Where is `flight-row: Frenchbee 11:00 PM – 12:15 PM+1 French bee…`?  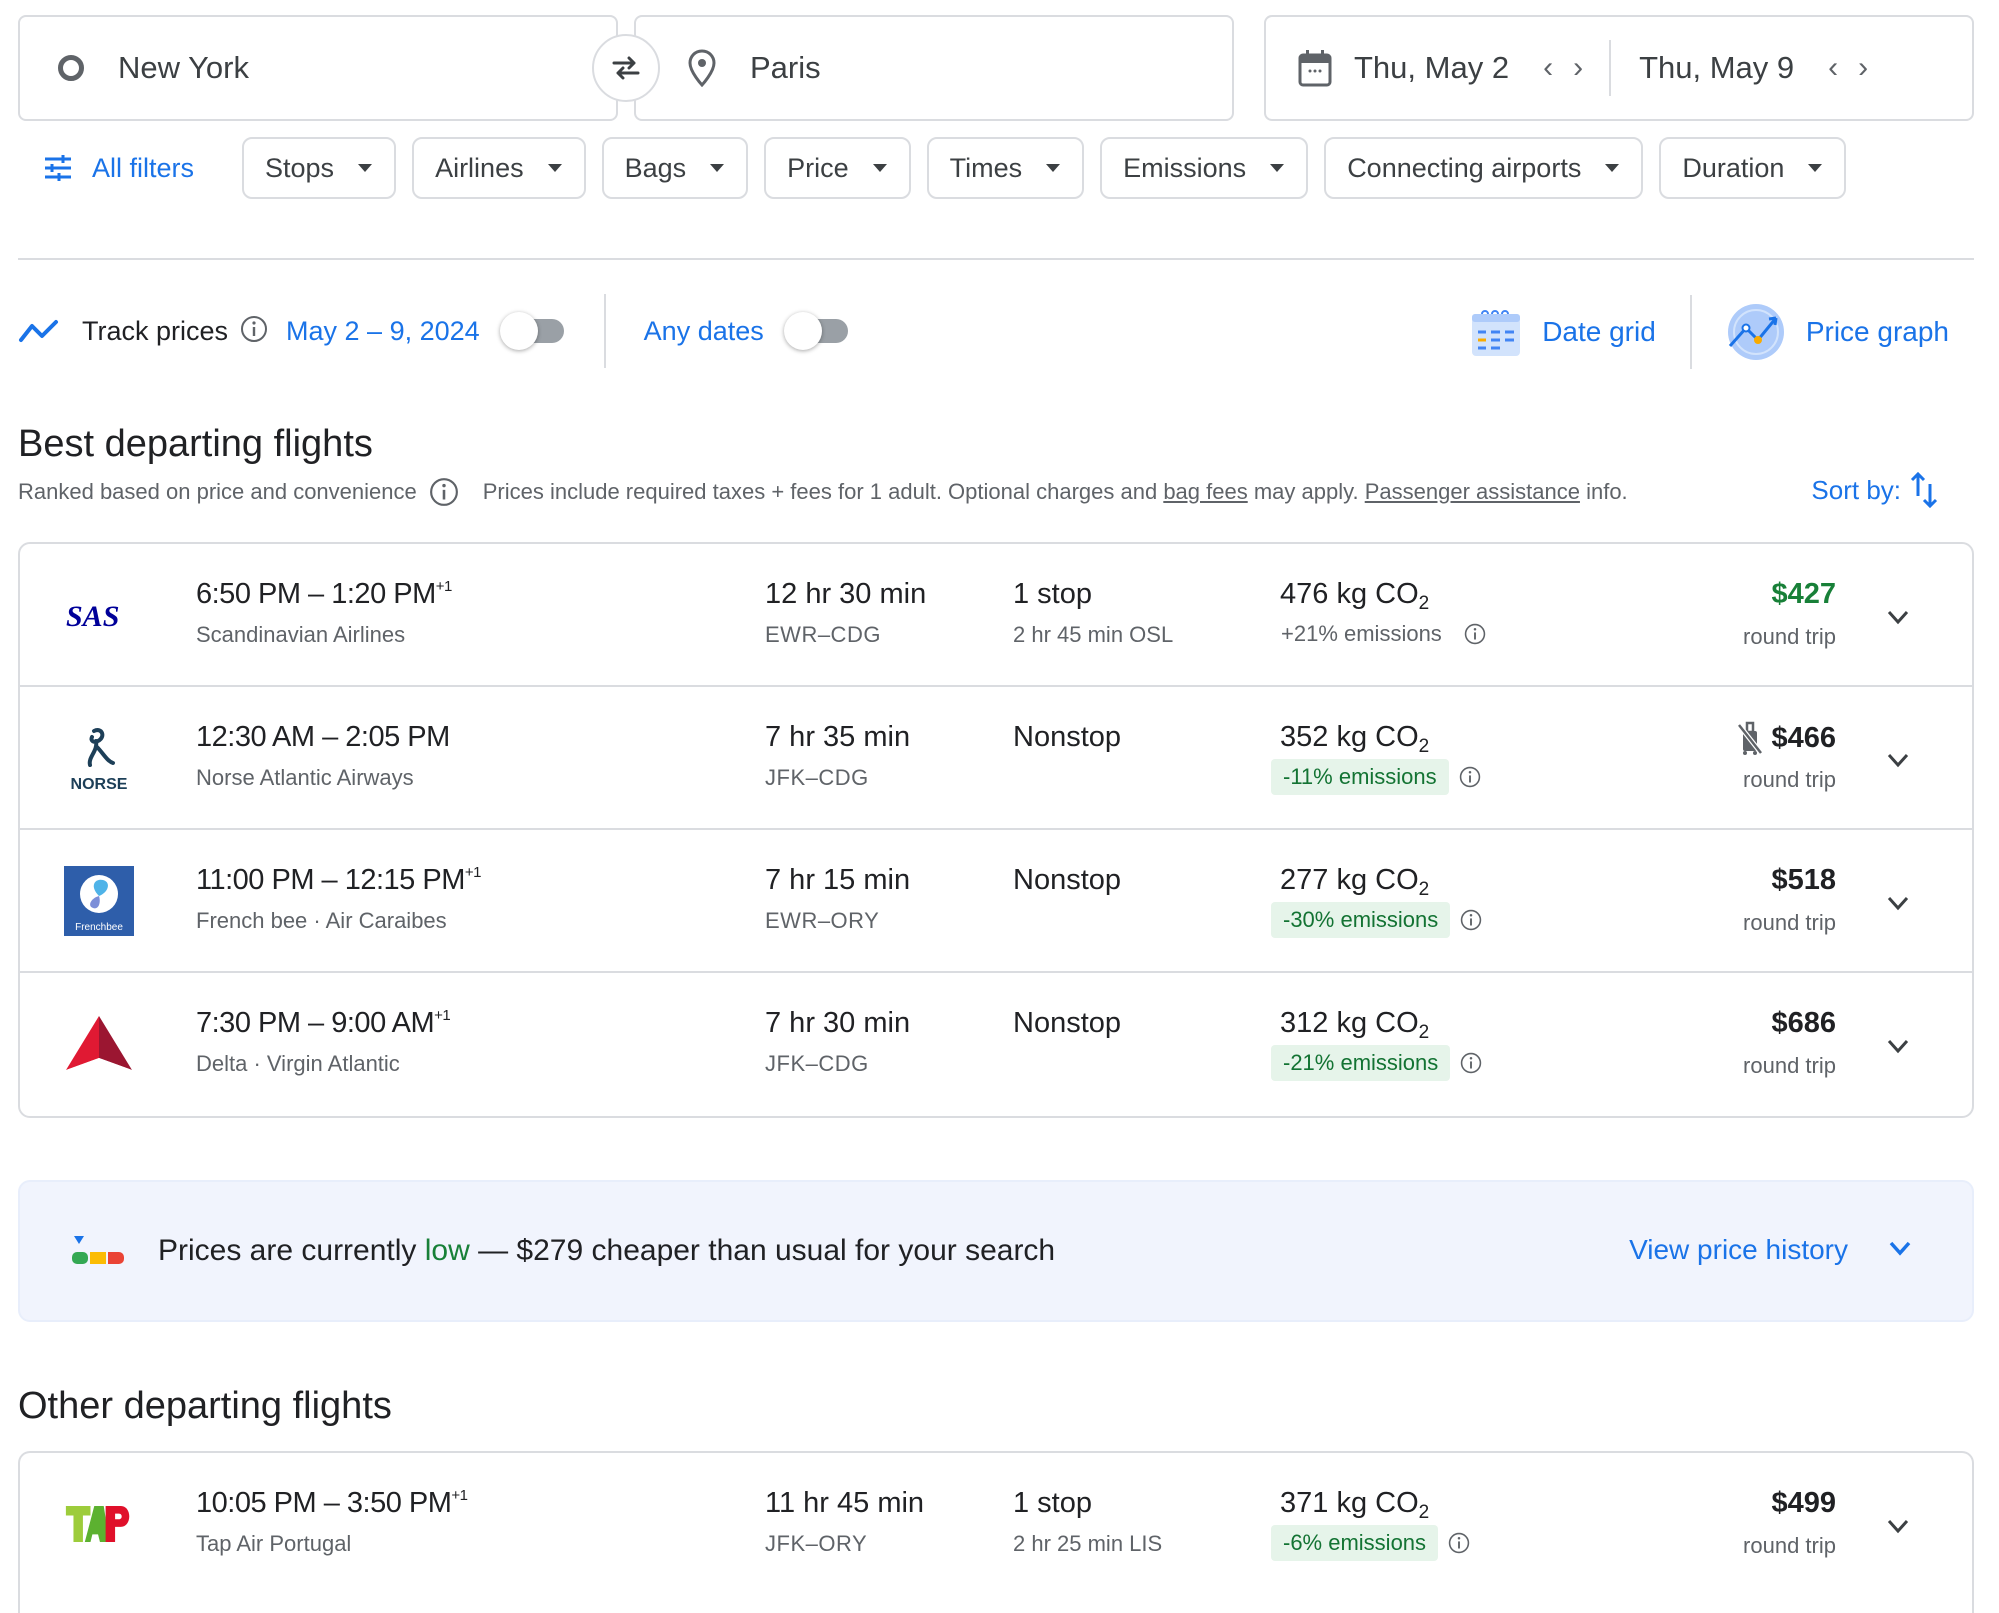 flight-row: Frenchbee 11:00 PM – 12:15 PM+1 French bee… is located at coordinates (996, 901).